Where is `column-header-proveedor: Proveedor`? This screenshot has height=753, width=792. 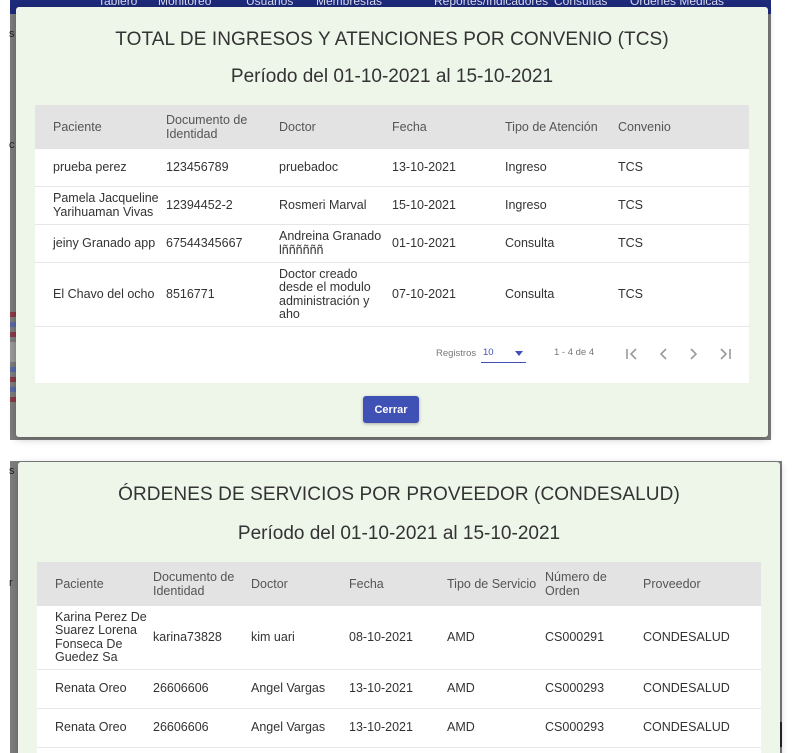
column-header-proveedor: Proveedor is located at coordinates (693, 584).